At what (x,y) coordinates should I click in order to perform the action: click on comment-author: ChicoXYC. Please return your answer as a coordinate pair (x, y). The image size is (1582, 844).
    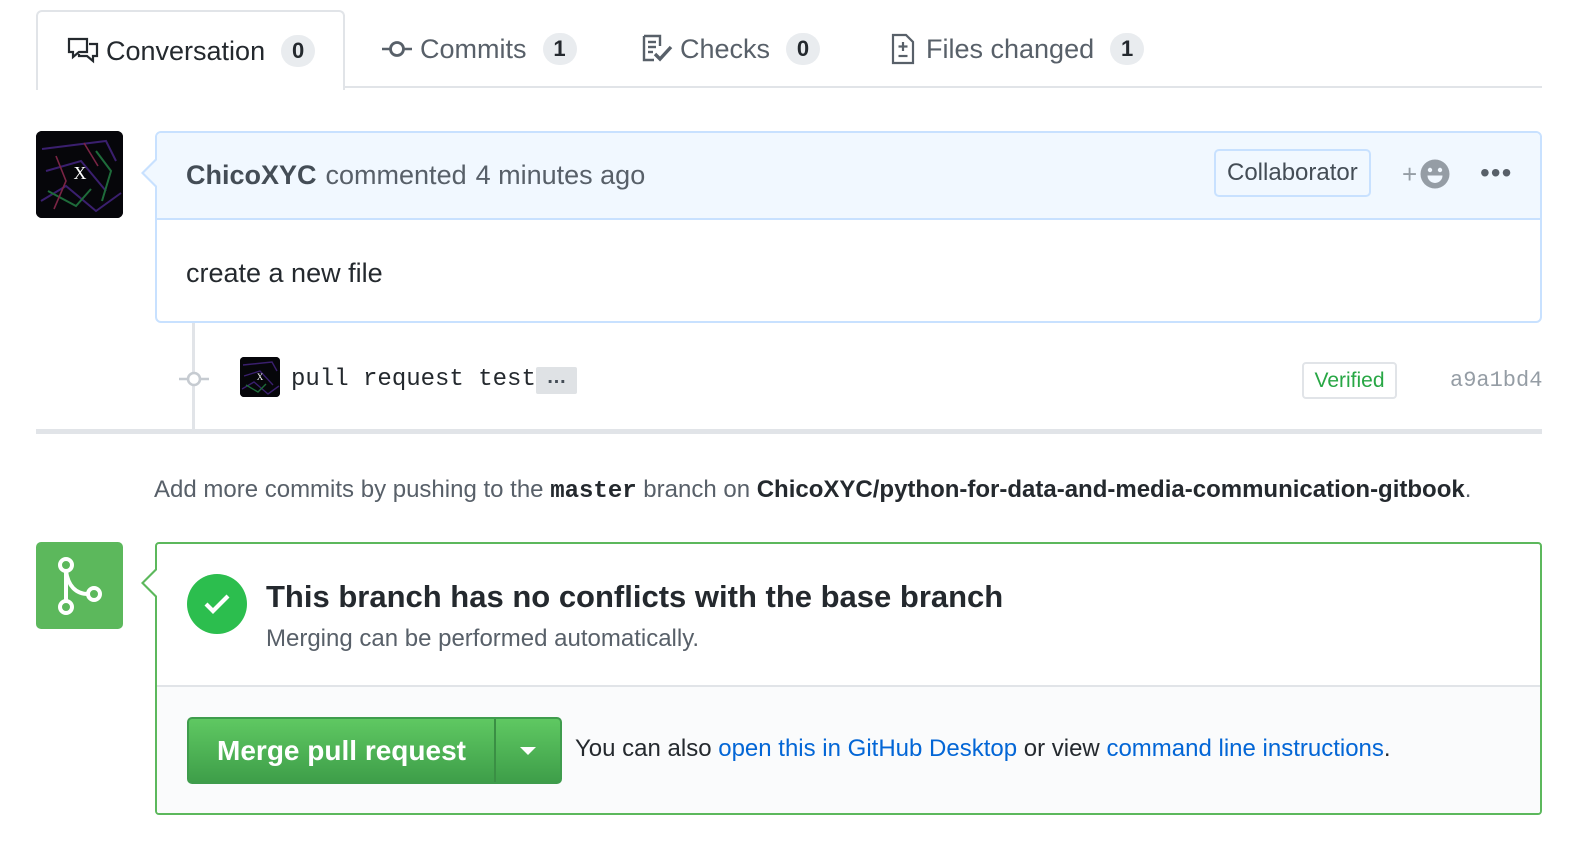
    Looking at the image, I should click on (251, 175).